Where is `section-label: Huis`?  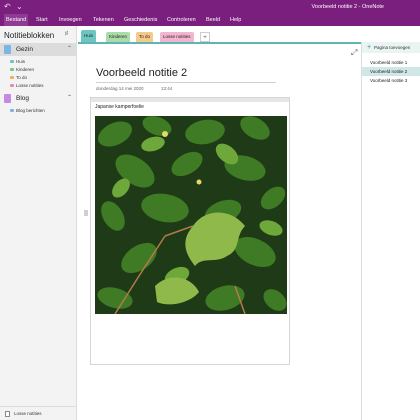 section-label: Huis is located at coordinates (21, 61).